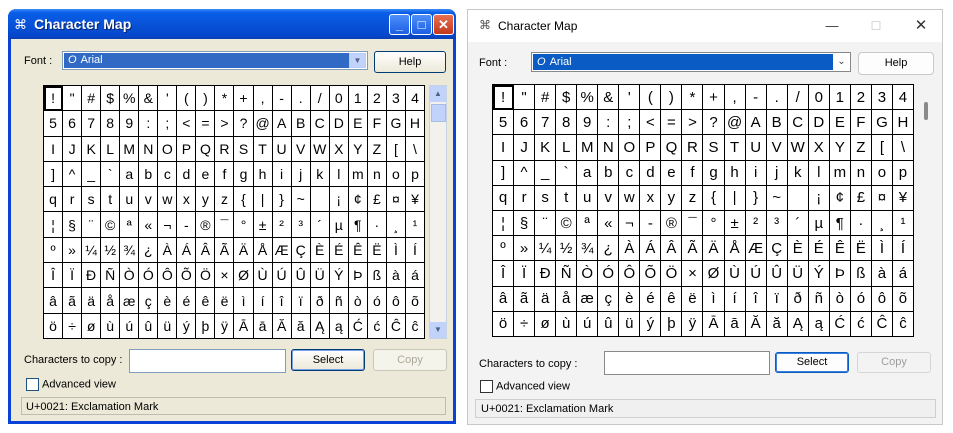  Describe the element at coordinates (225, 225) in the screenshot. I see `character-cell: ¯` at that location.